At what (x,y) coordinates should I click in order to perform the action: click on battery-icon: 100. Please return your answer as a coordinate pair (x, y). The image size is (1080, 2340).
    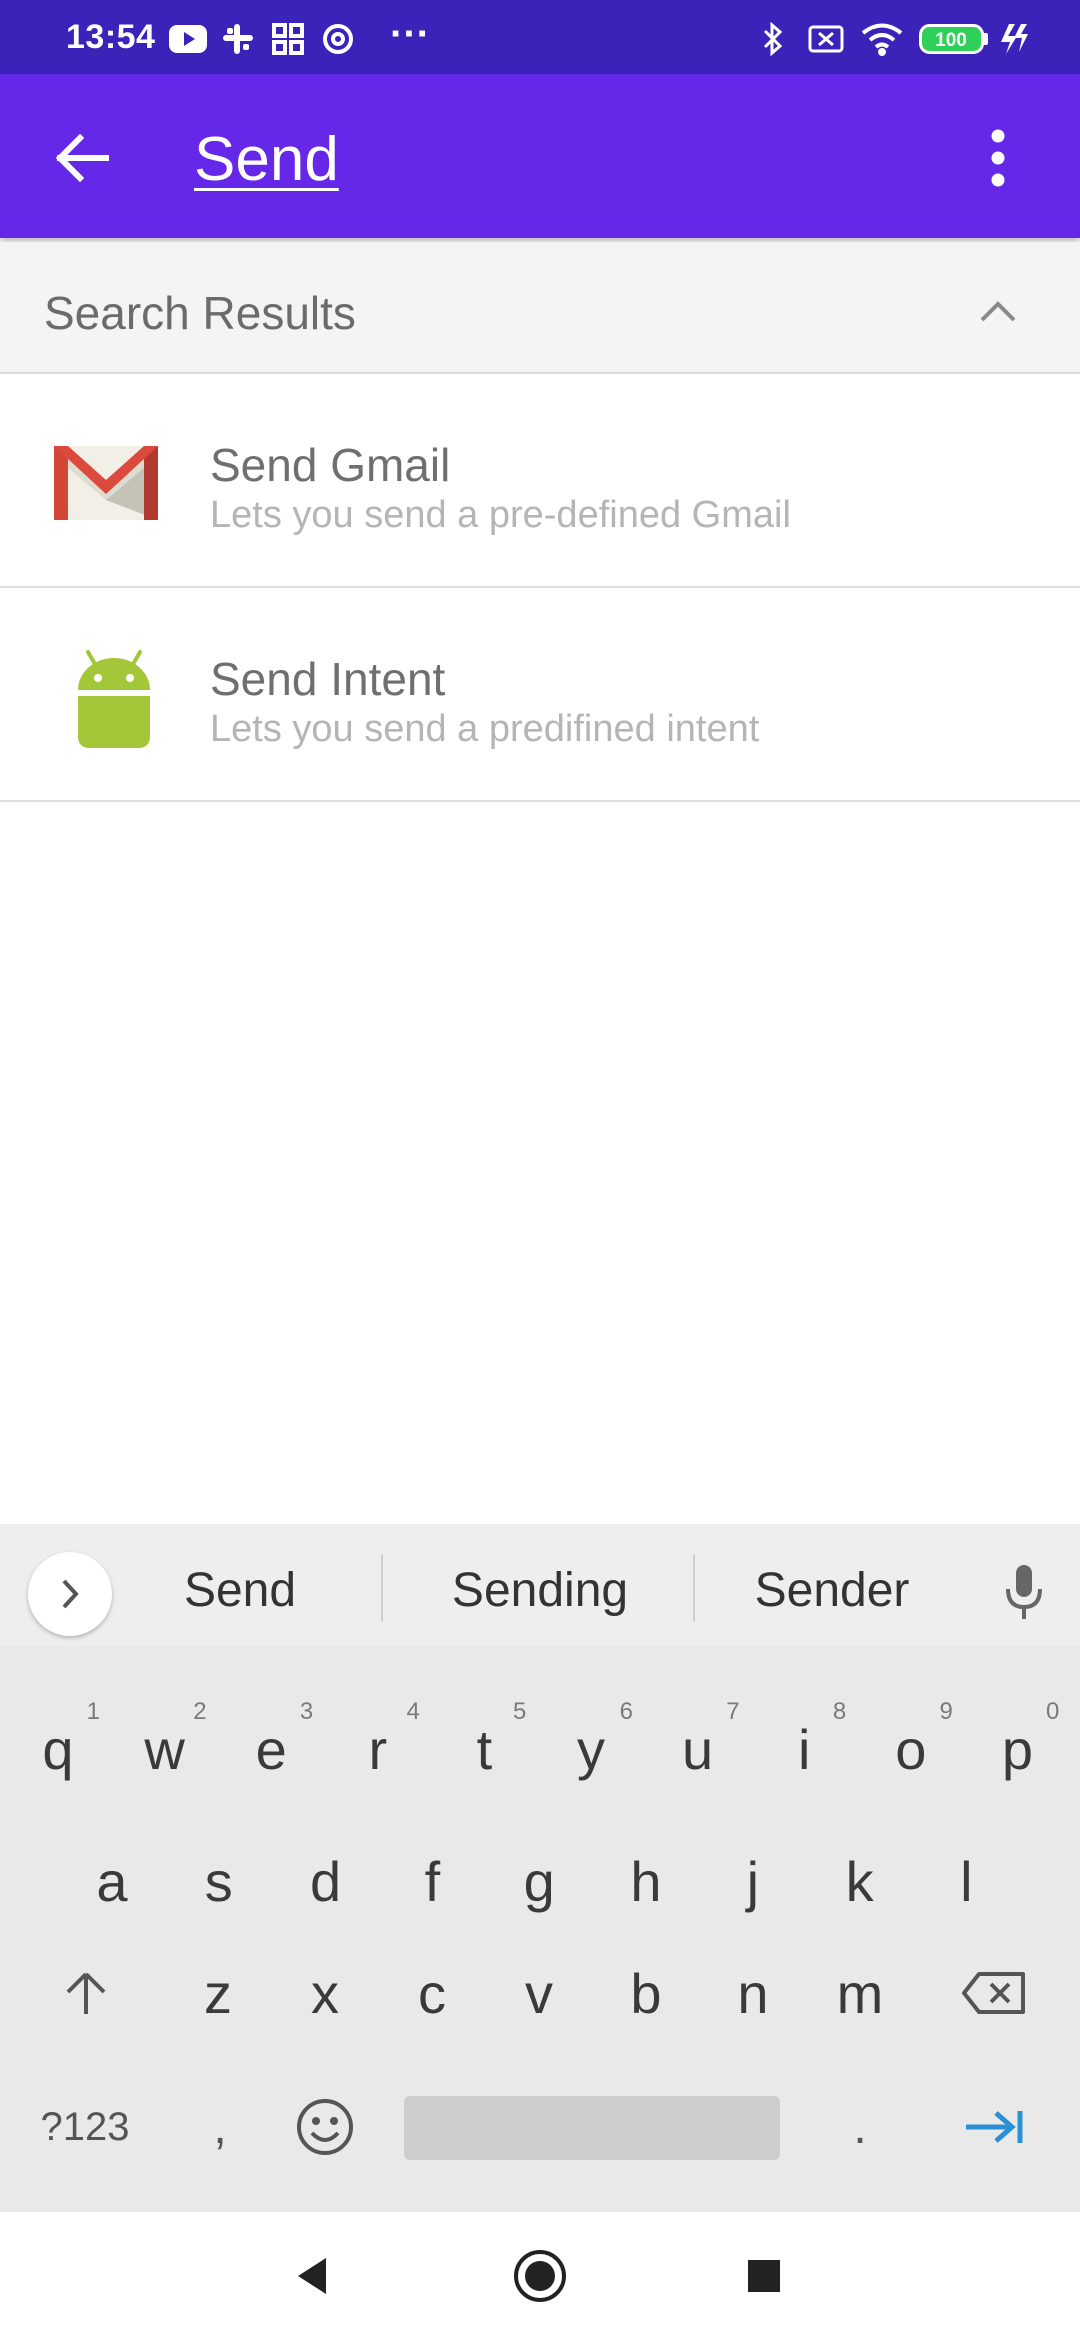
    Looking at the image, I should click on (954, 39).